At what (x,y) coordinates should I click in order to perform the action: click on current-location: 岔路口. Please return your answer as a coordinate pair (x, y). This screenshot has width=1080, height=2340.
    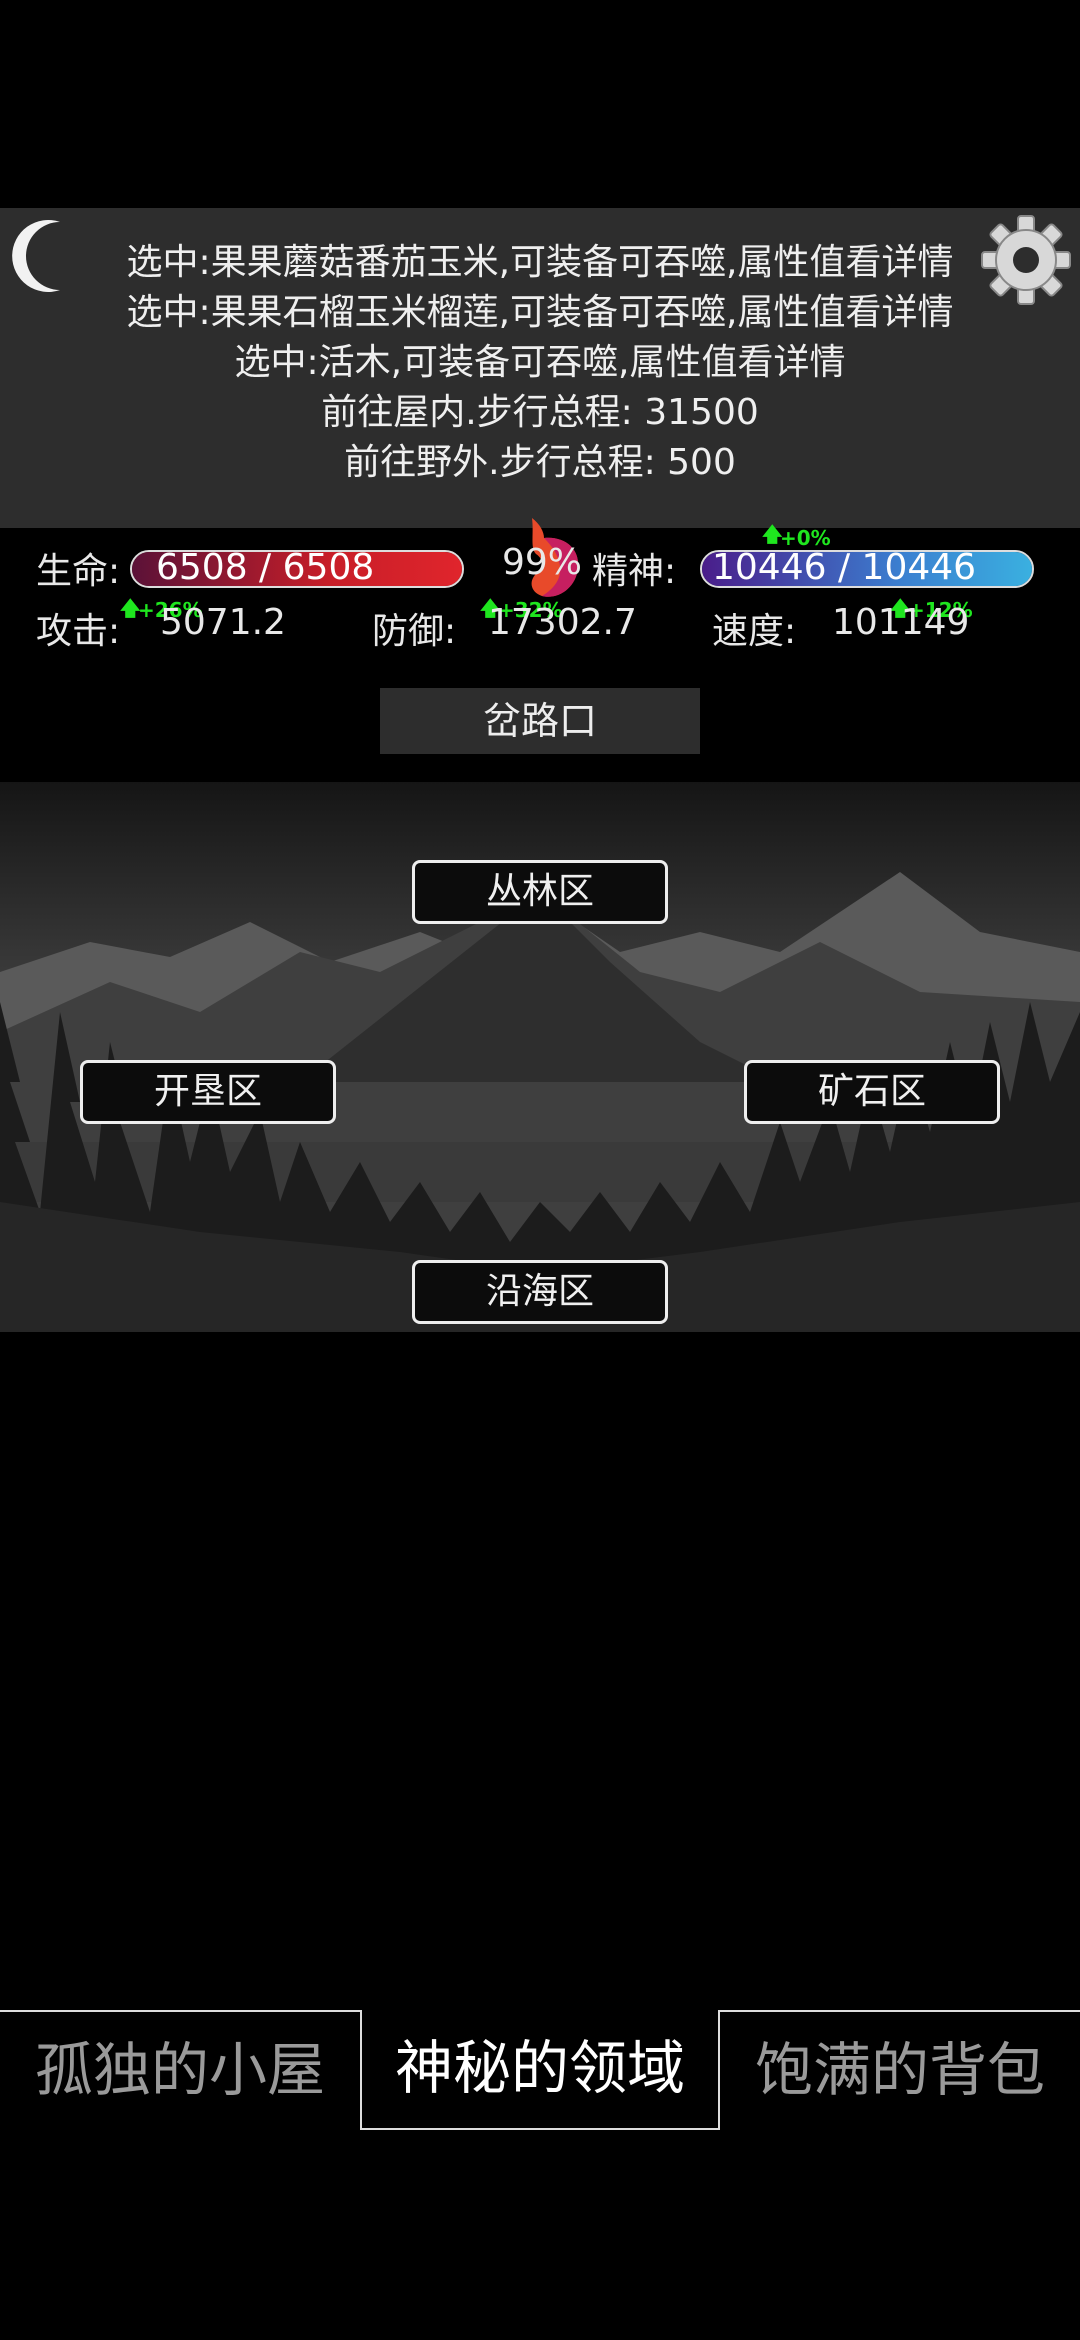
    Looking at the image, I should click on (540, 721).